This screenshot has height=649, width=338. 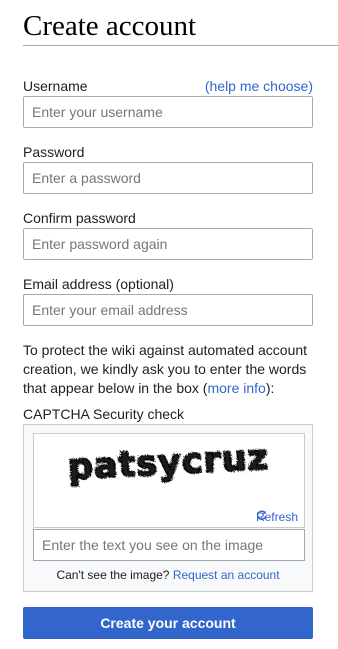 What do you see at coordinates (113, 575) in the screenshot?
I see `cant-see-text: Can't see the image?` at bounding box center [113, 575].